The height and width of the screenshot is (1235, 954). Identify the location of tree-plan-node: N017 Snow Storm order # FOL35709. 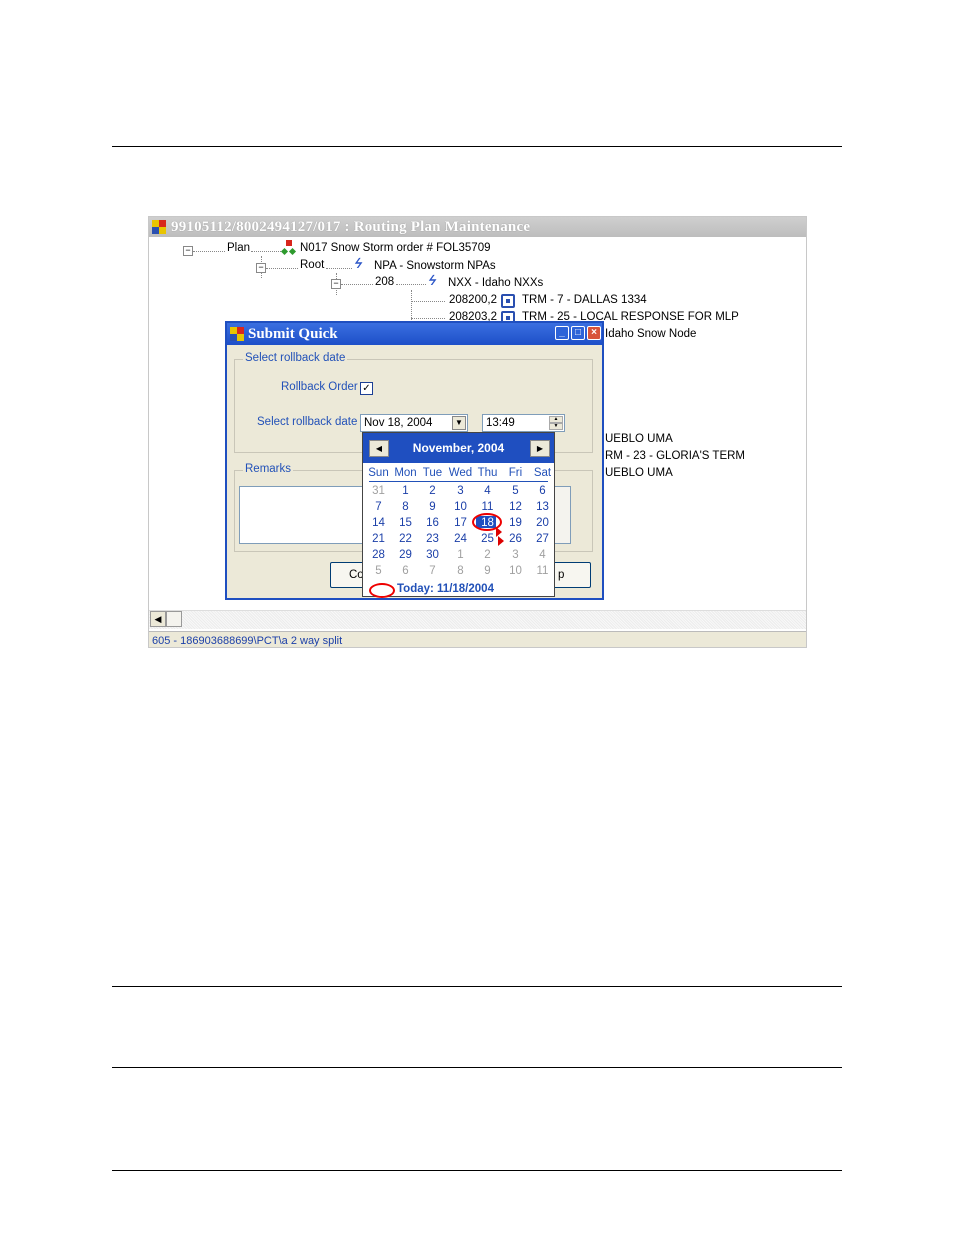
(395, 248).